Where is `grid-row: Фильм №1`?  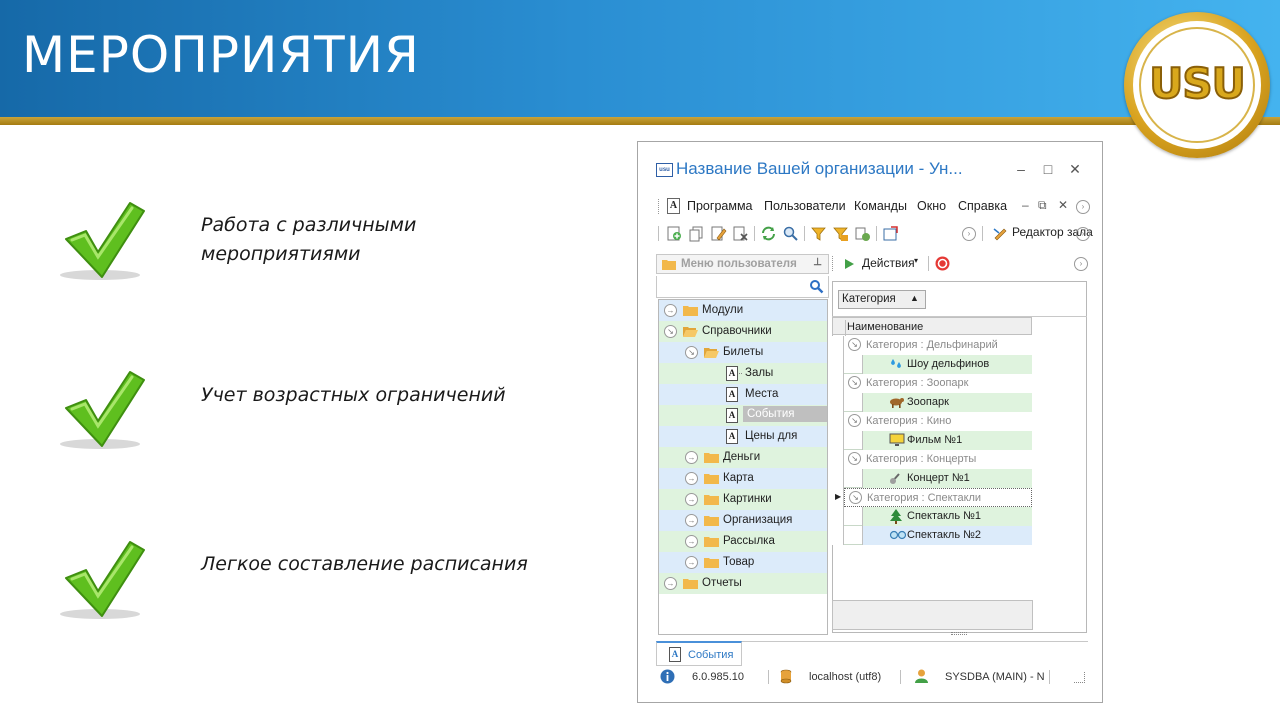 grid-row: Фильм №1 is located at coordinates (932, 440).